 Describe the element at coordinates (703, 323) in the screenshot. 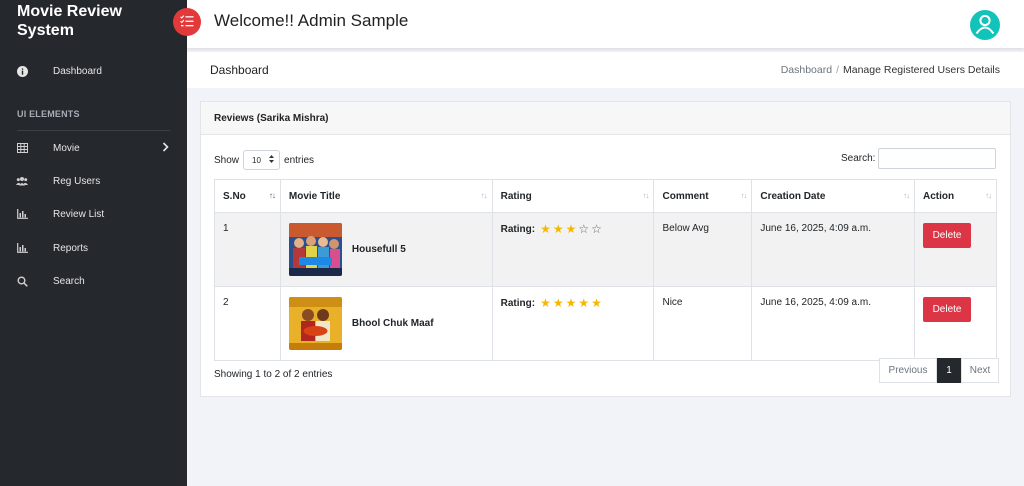

I see `cell-comment: Nice` at that location.